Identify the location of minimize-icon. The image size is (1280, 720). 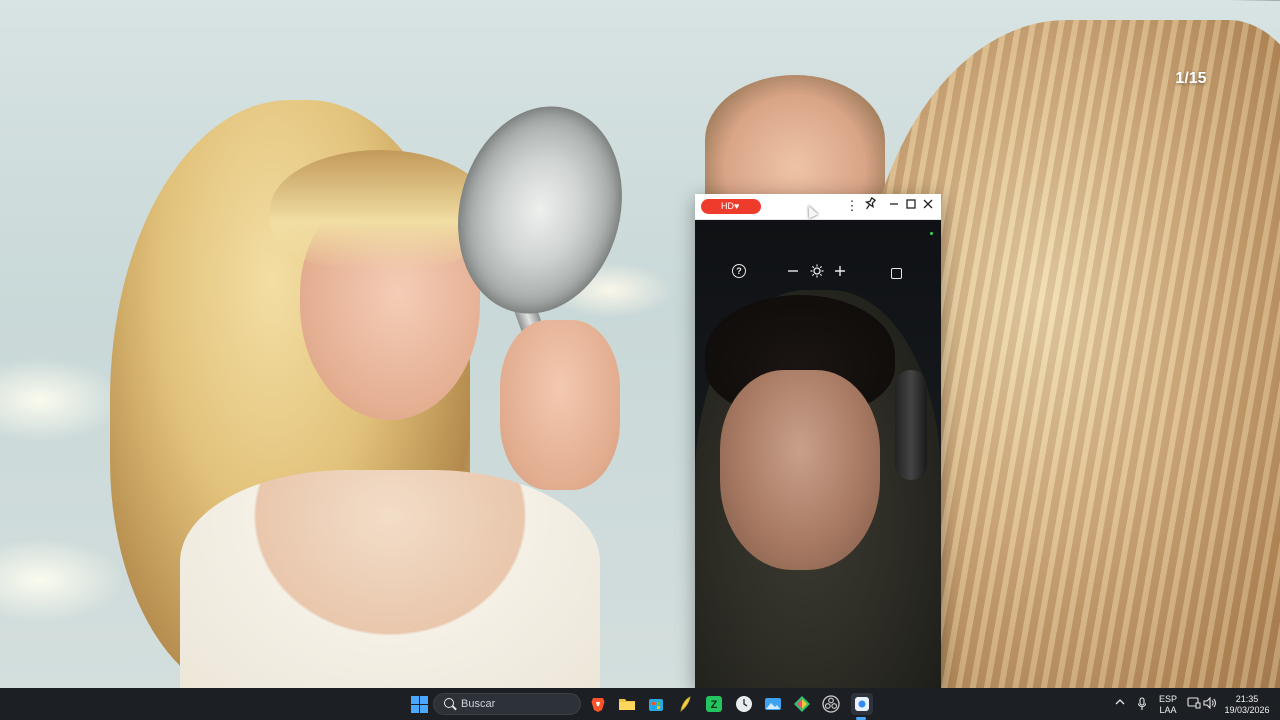
(894, 206).